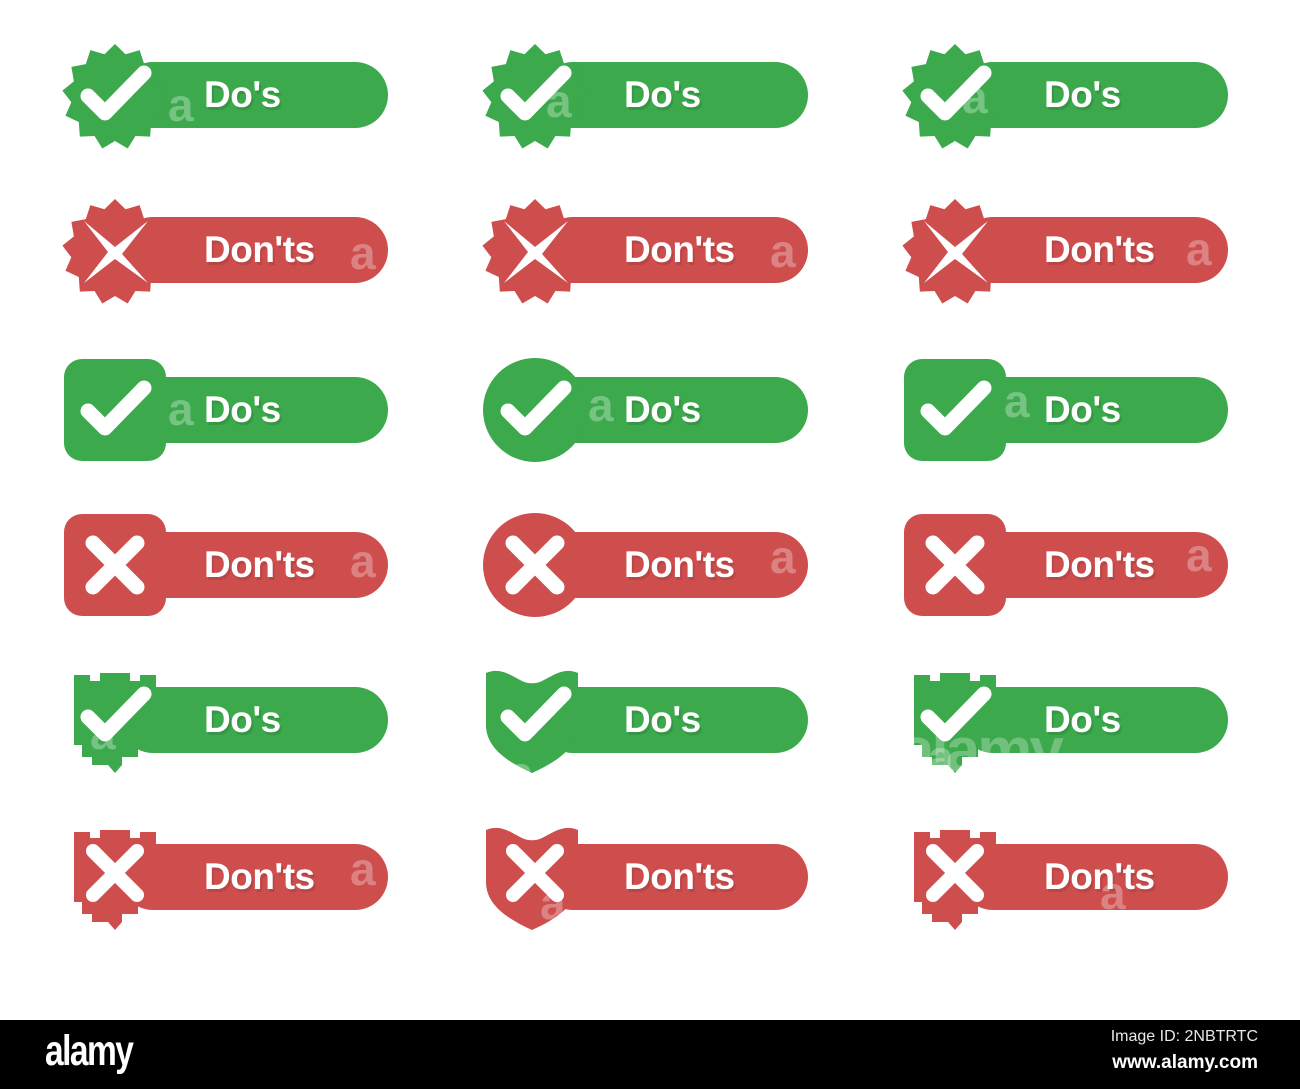 The width and height of the screenshot is (1300, 1089). I want to click on shield-check-icon, so click(535, 720).